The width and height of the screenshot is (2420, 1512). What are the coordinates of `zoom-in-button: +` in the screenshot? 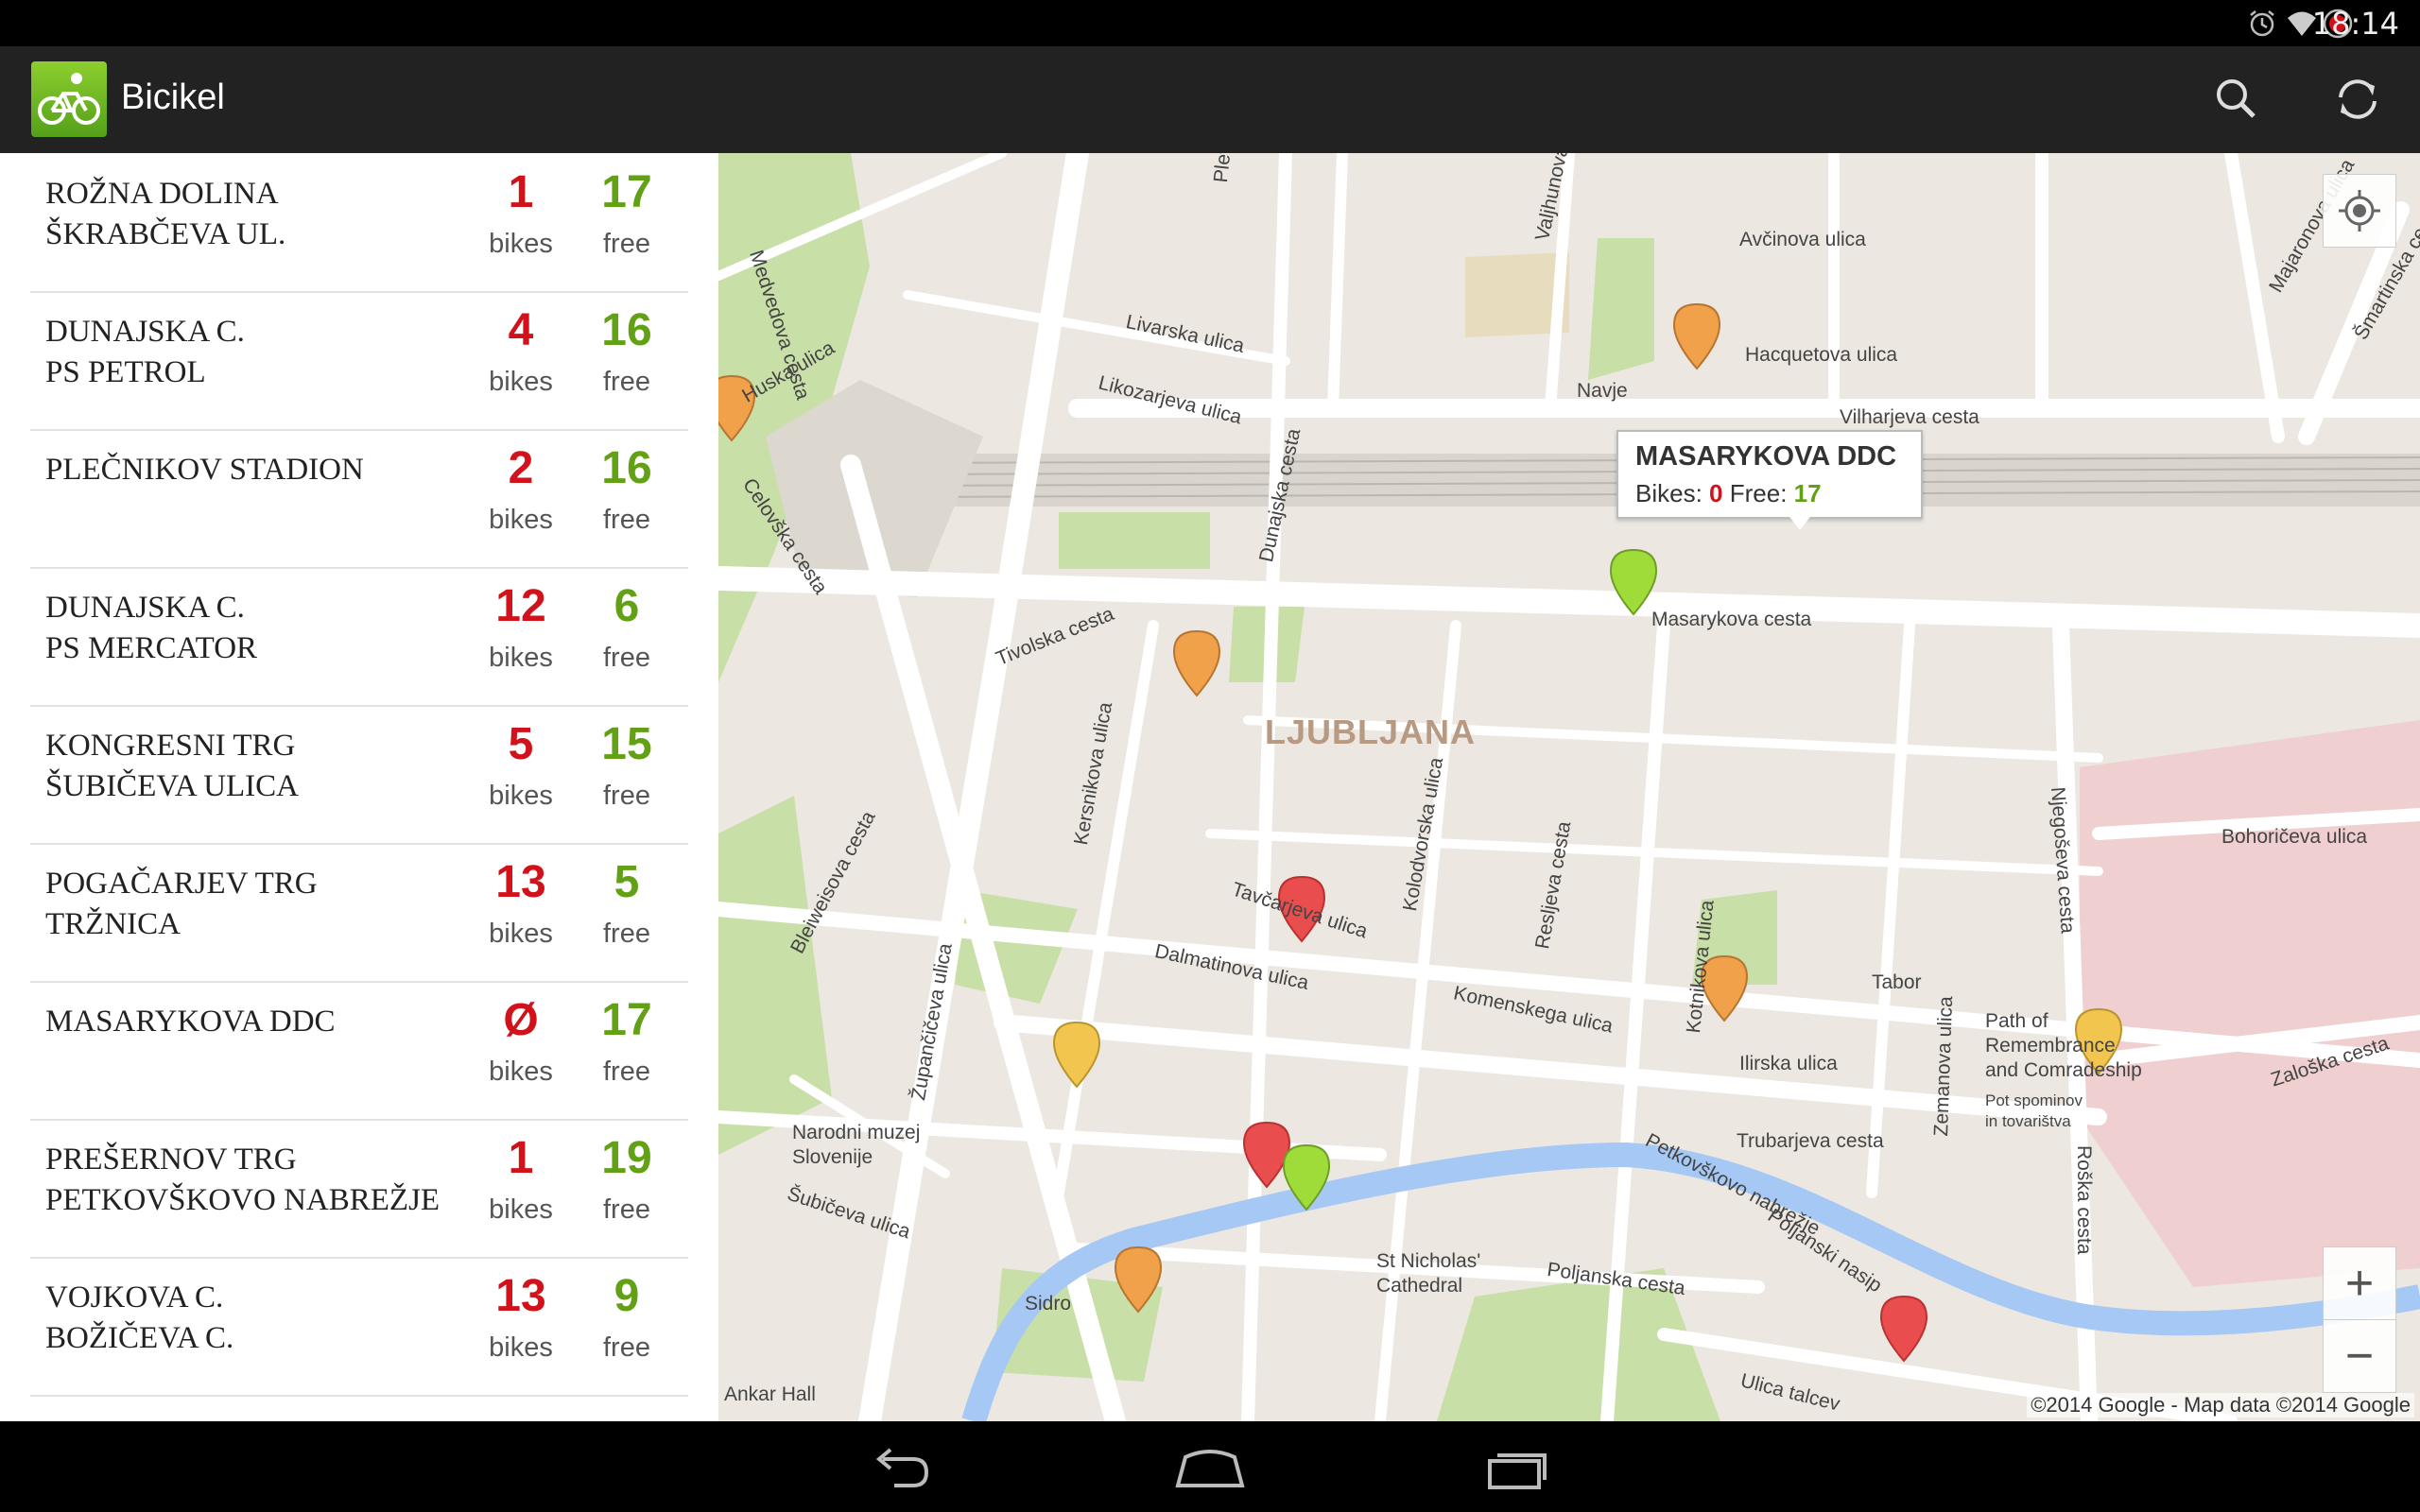 It's located at (2359, 1283).